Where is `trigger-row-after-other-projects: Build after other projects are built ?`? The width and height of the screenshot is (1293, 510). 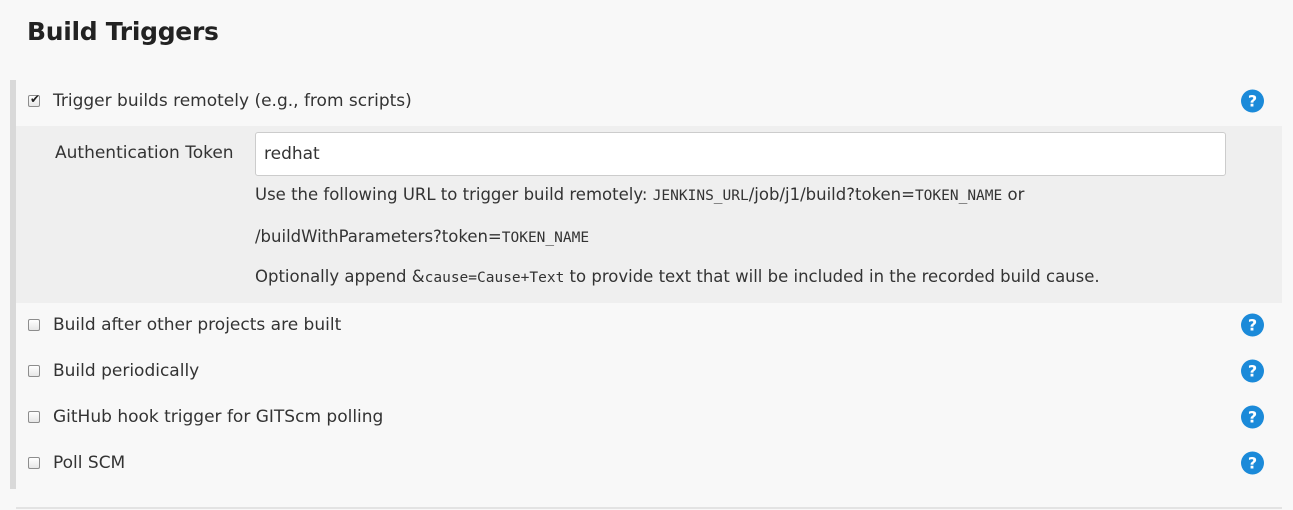 trigger-row-after-other-projects: Build after other projects are built ? is located at coordinates (649, 325).